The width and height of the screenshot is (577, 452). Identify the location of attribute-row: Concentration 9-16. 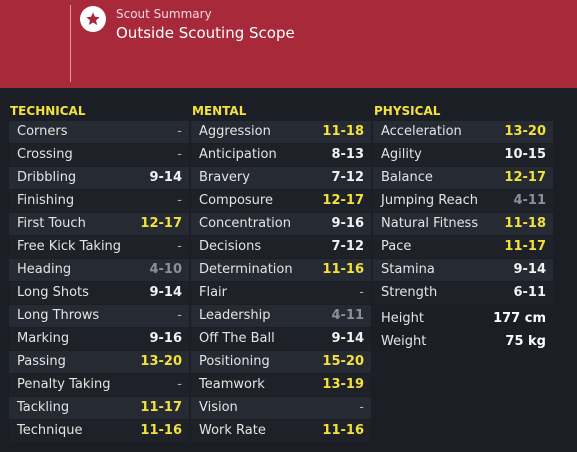
(281, 224).